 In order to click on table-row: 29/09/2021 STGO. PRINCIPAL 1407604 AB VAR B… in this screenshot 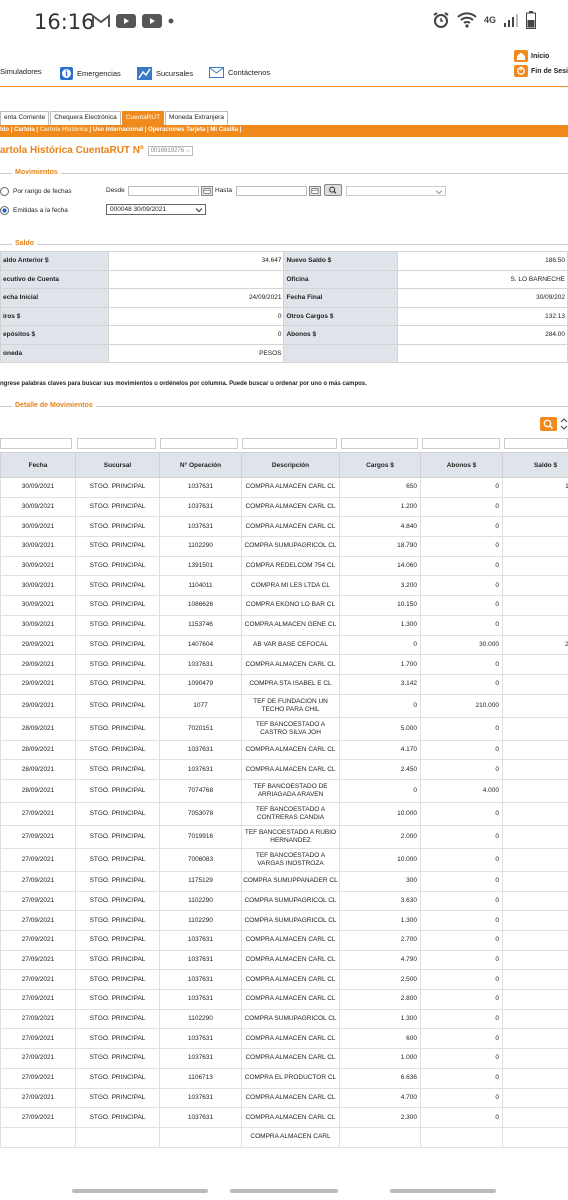, I will do `click(284, 645)`.